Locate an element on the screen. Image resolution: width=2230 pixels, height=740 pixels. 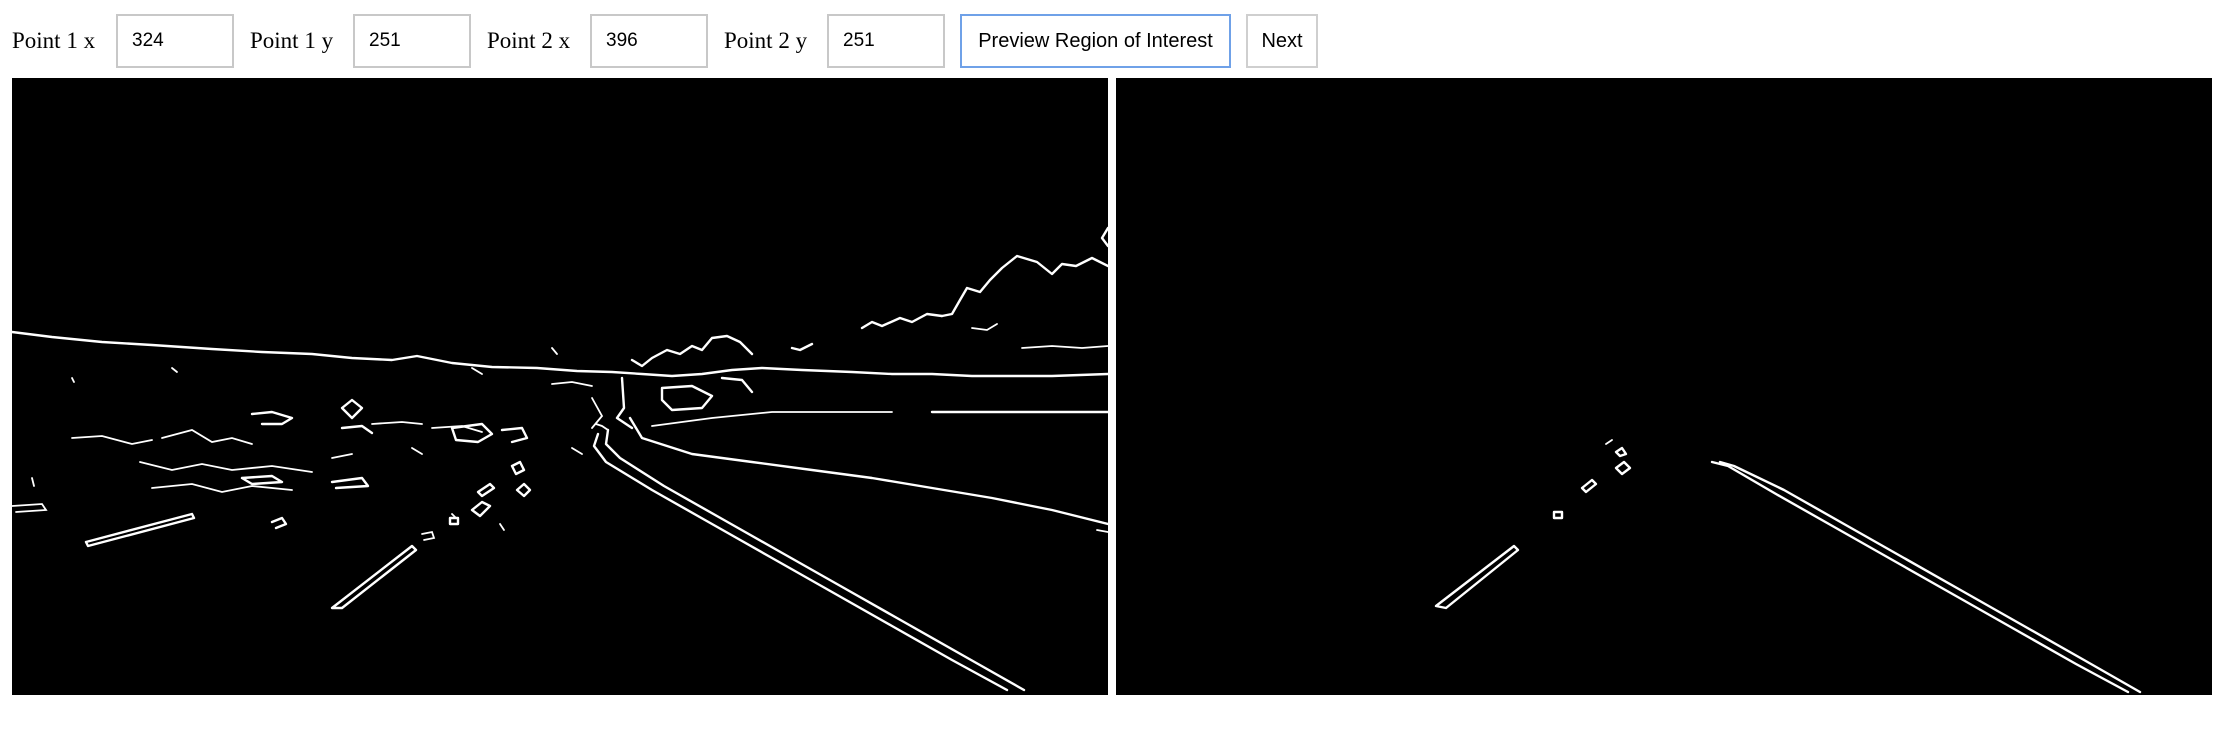
point1-x-input is located at coordinates (175, 41).